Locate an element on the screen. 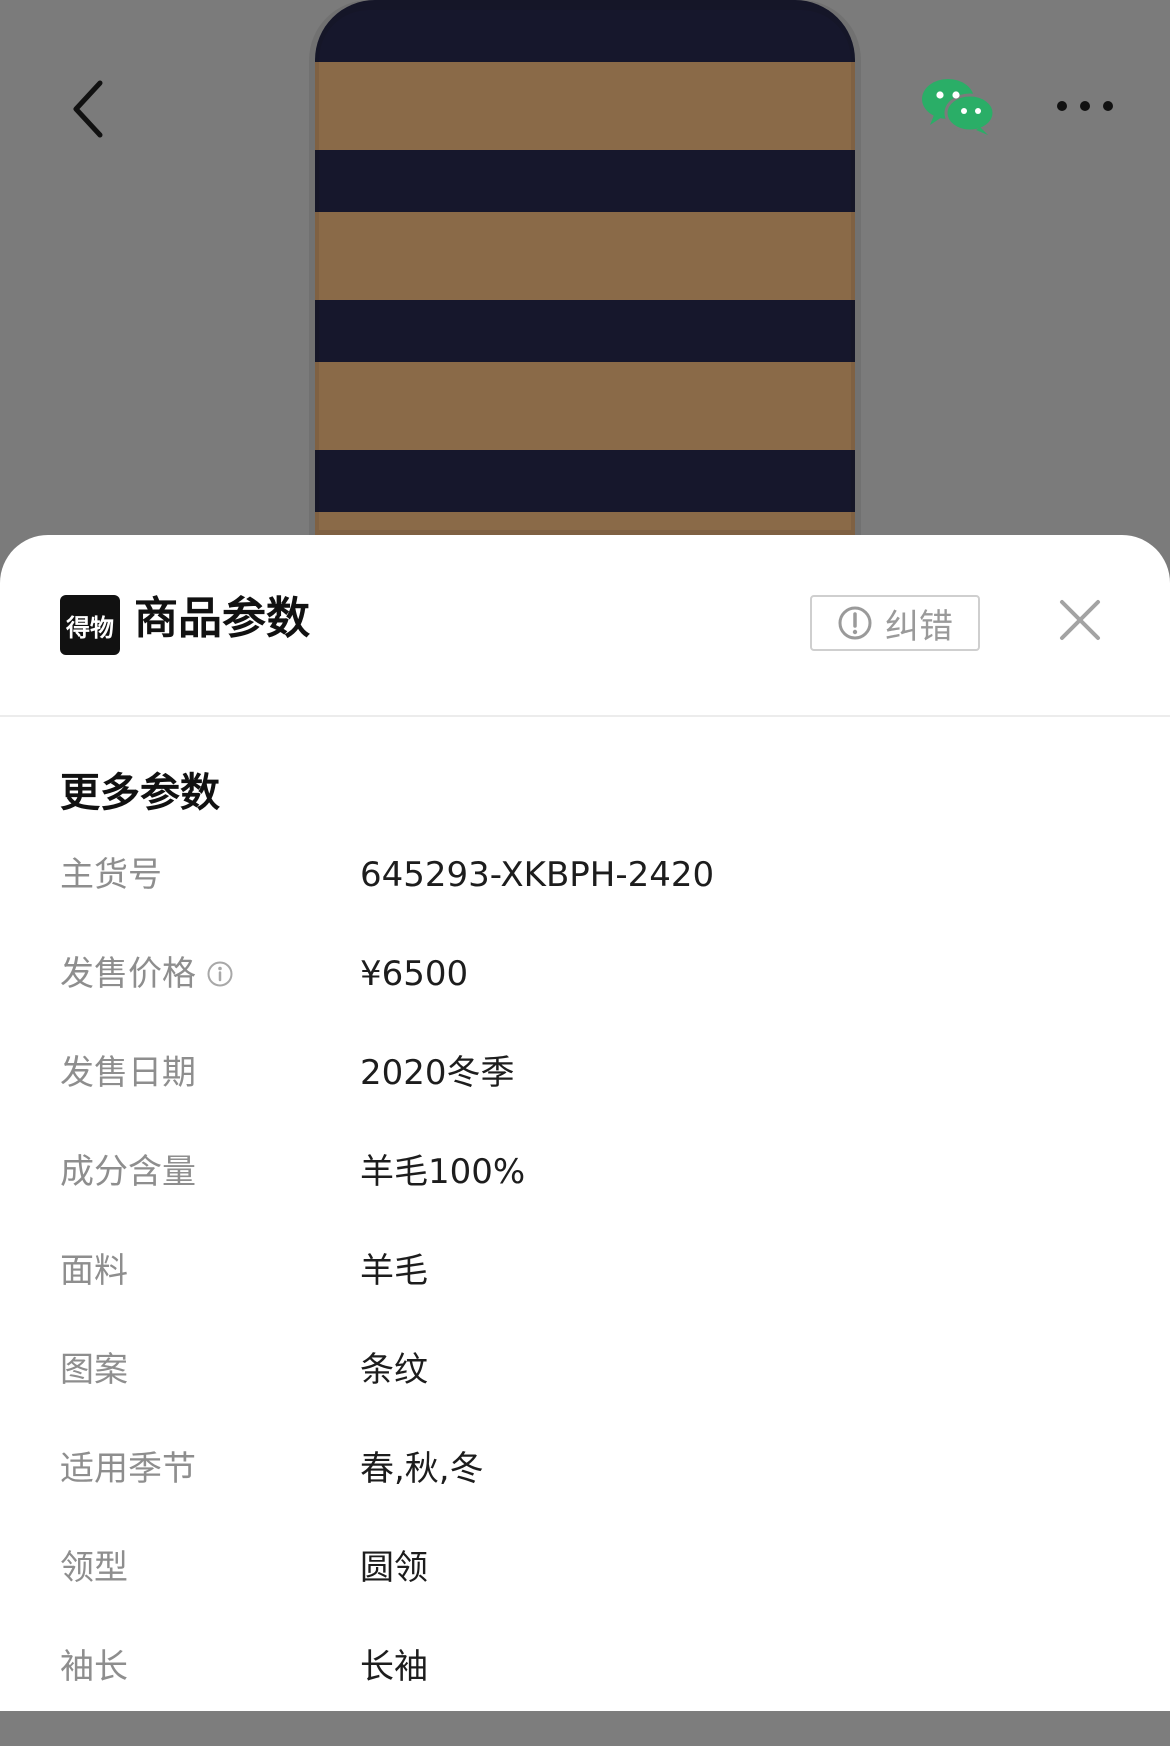 The width and height of the screenshot is (1170, 1746). param-label: 发售价格 is located at coordinates (147, 974).